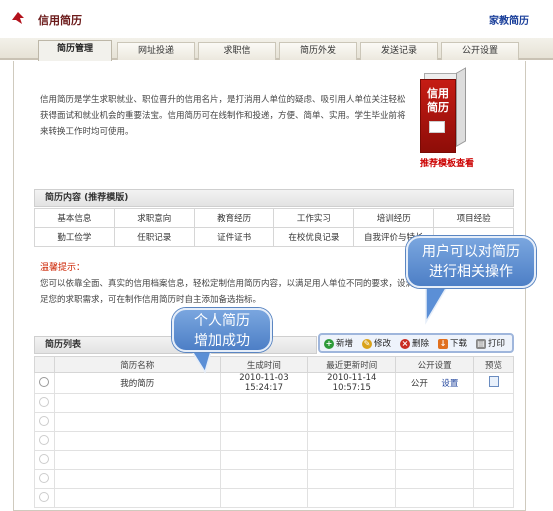 Image resolution: width=553 pixels, height=511 pixels. I want to click on content-item-job-intention: 求职意向, so click(154, 218).